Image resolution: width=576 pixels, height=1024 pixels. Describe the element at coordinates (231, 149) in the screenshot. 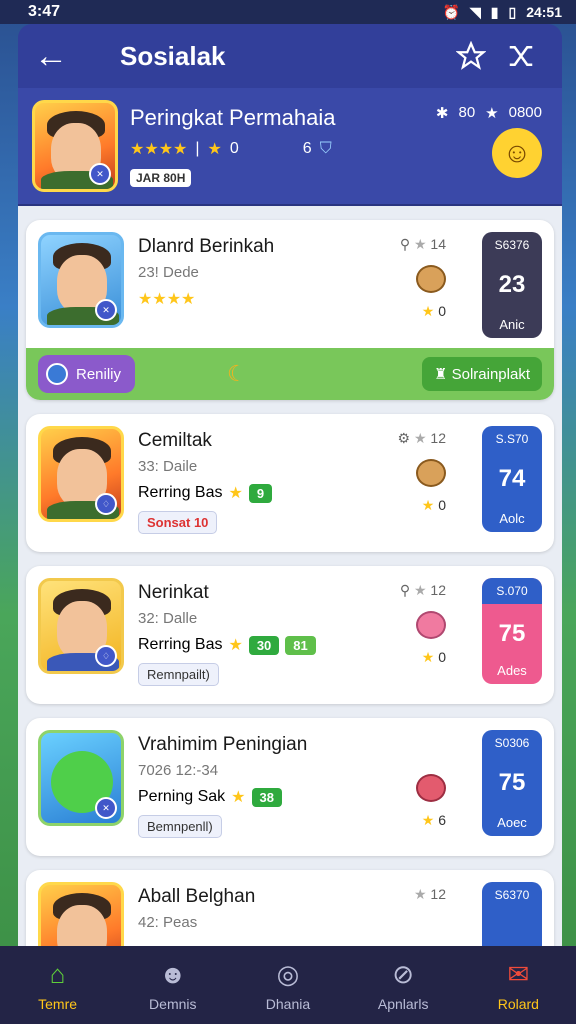

I see `summary-stars: ★★★★ | ★ 0 6 ⛉` at that location.